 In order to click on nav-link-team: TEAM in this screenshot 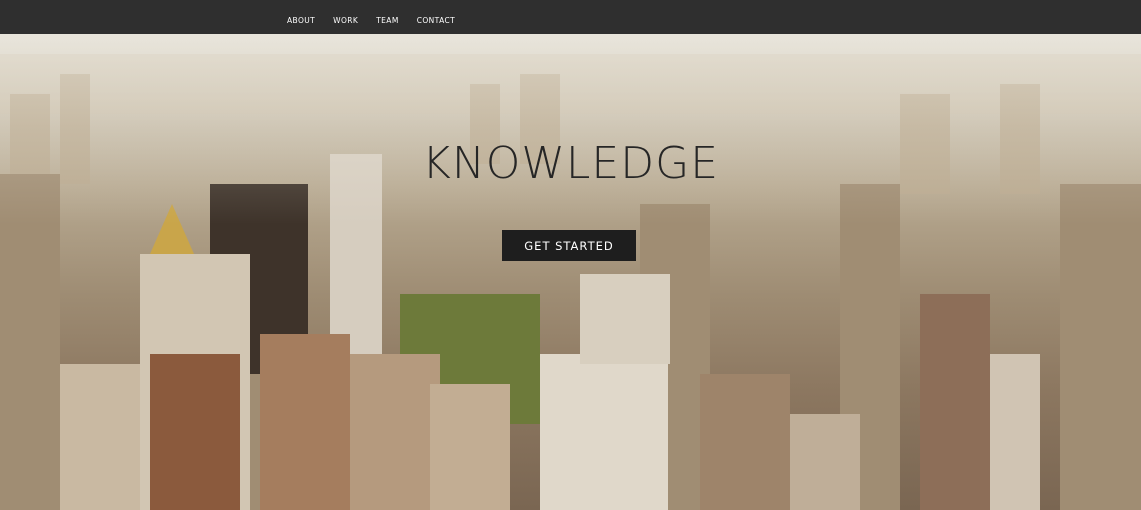, I will do `click(387, 20)`.